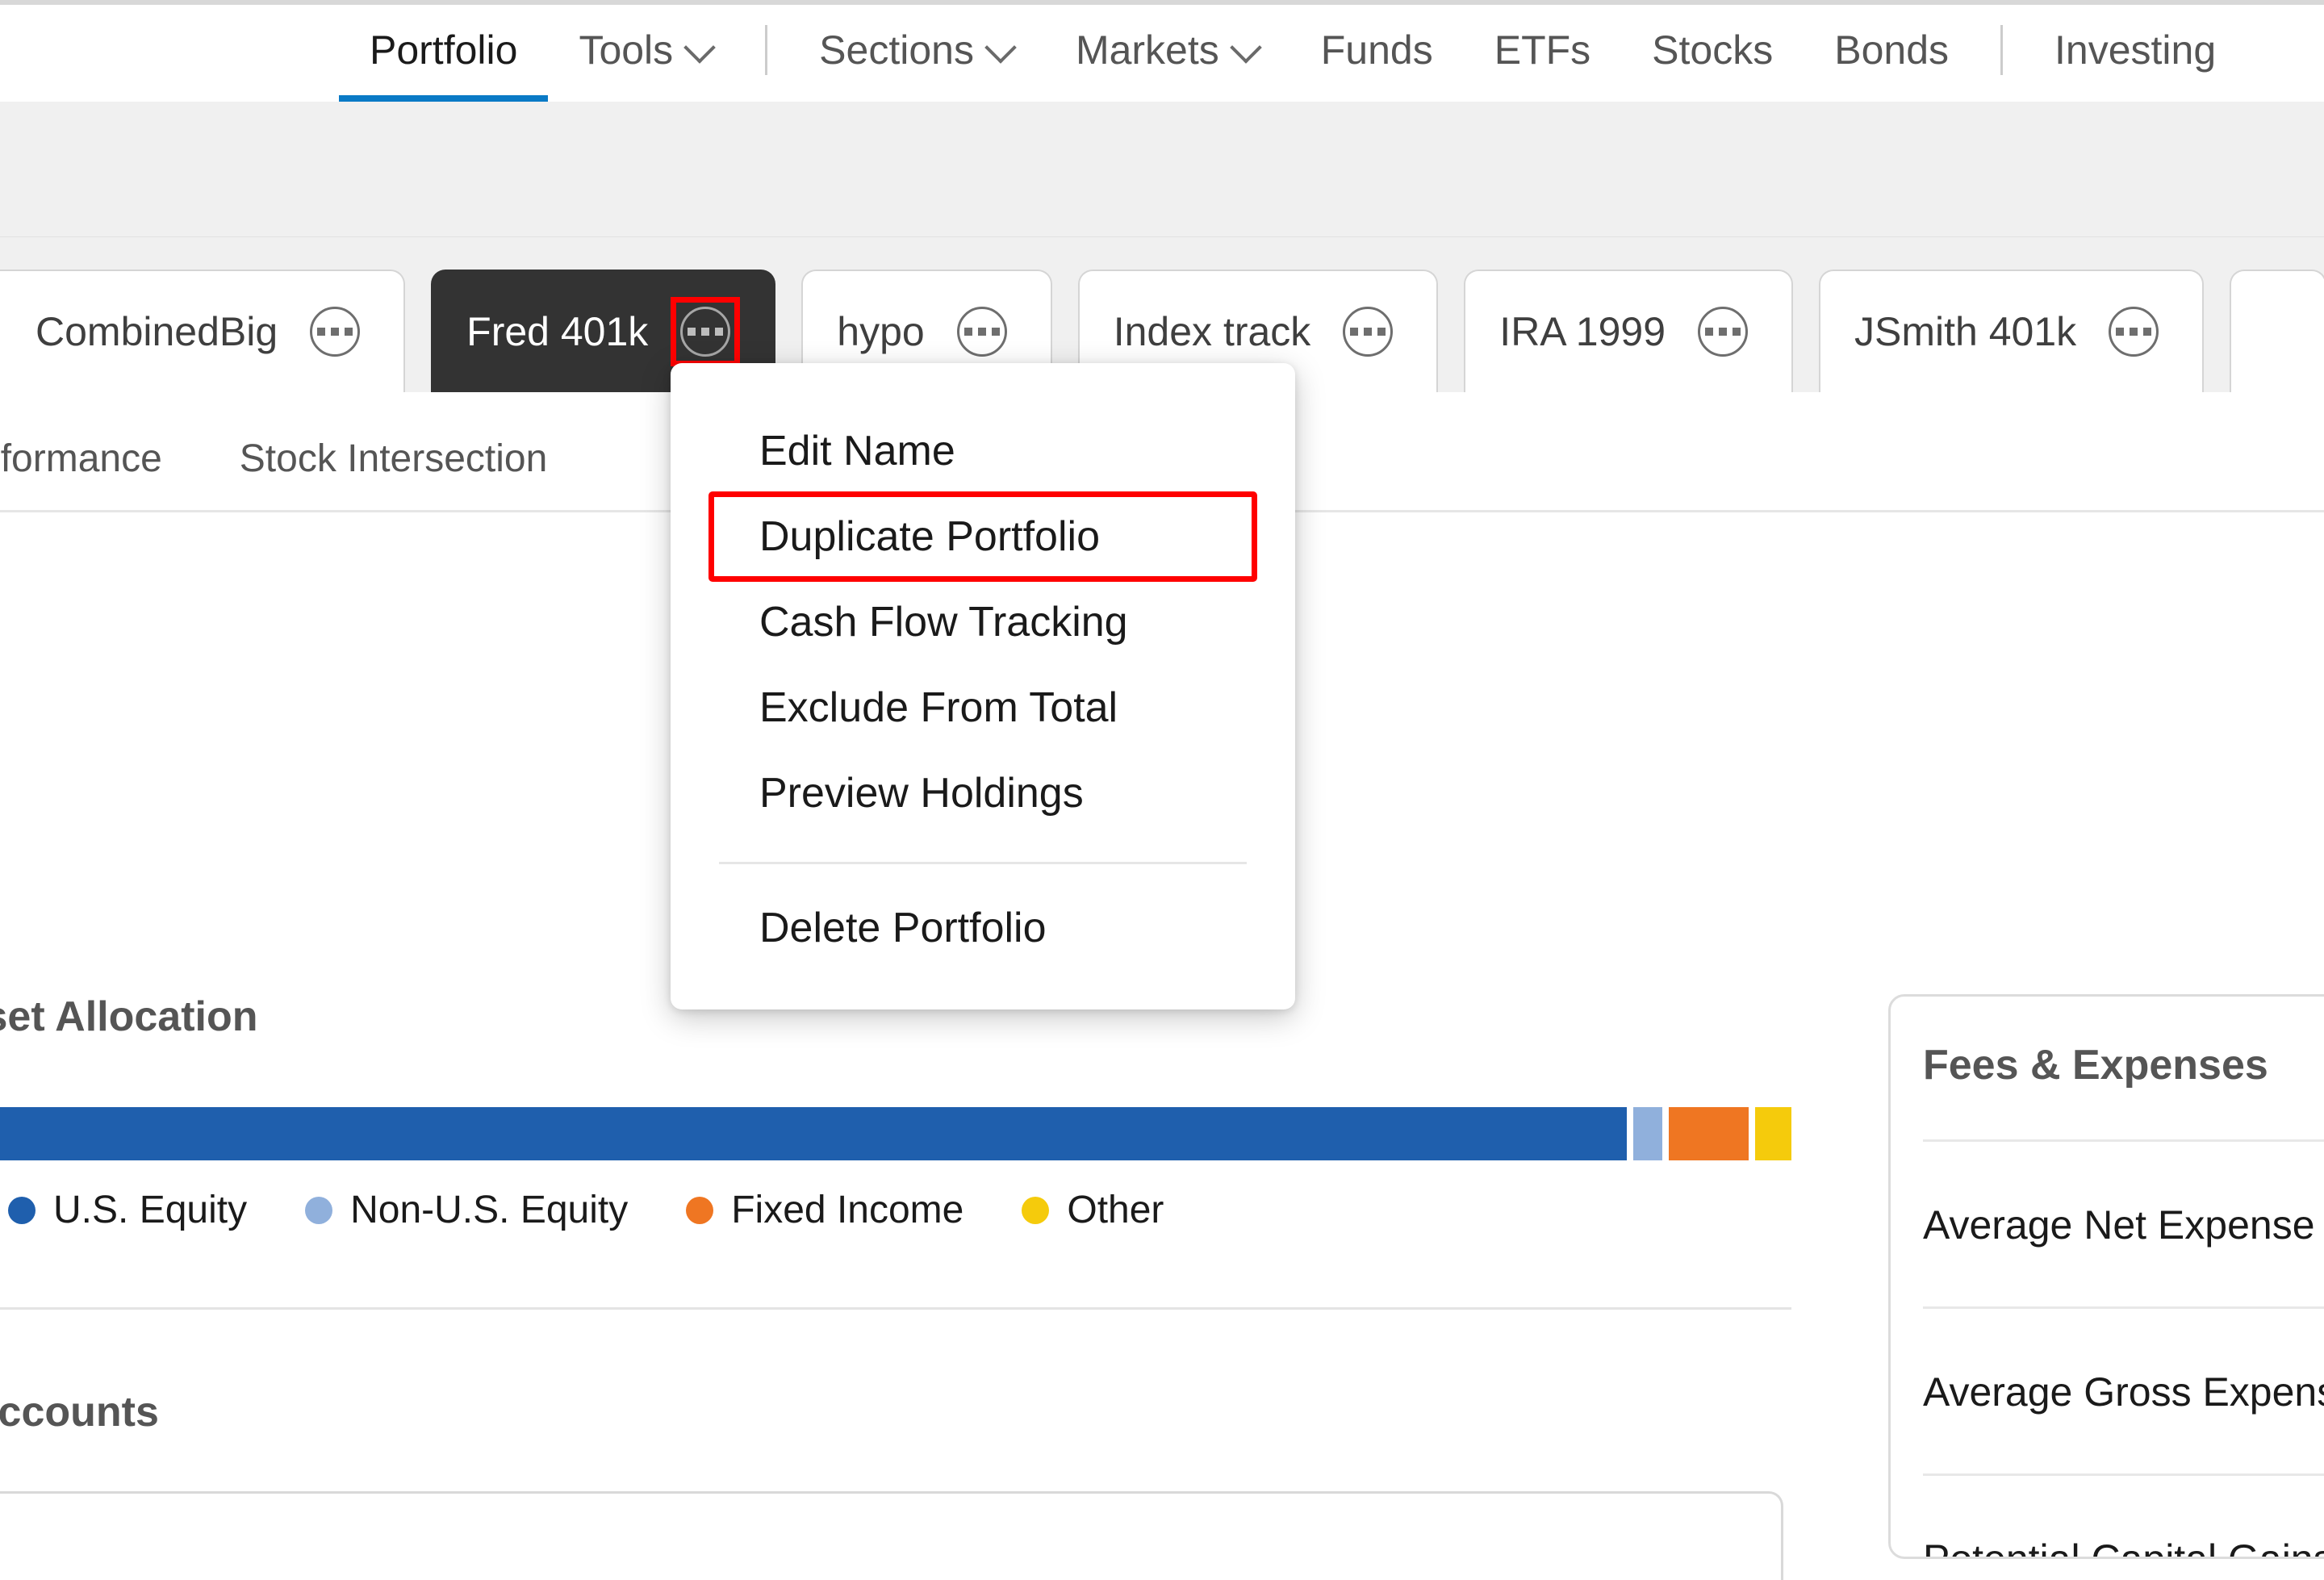 This screenshot has height=1580, width=2324. I want to click on allocation-segment-u-s-equity, so click(813, 1133).